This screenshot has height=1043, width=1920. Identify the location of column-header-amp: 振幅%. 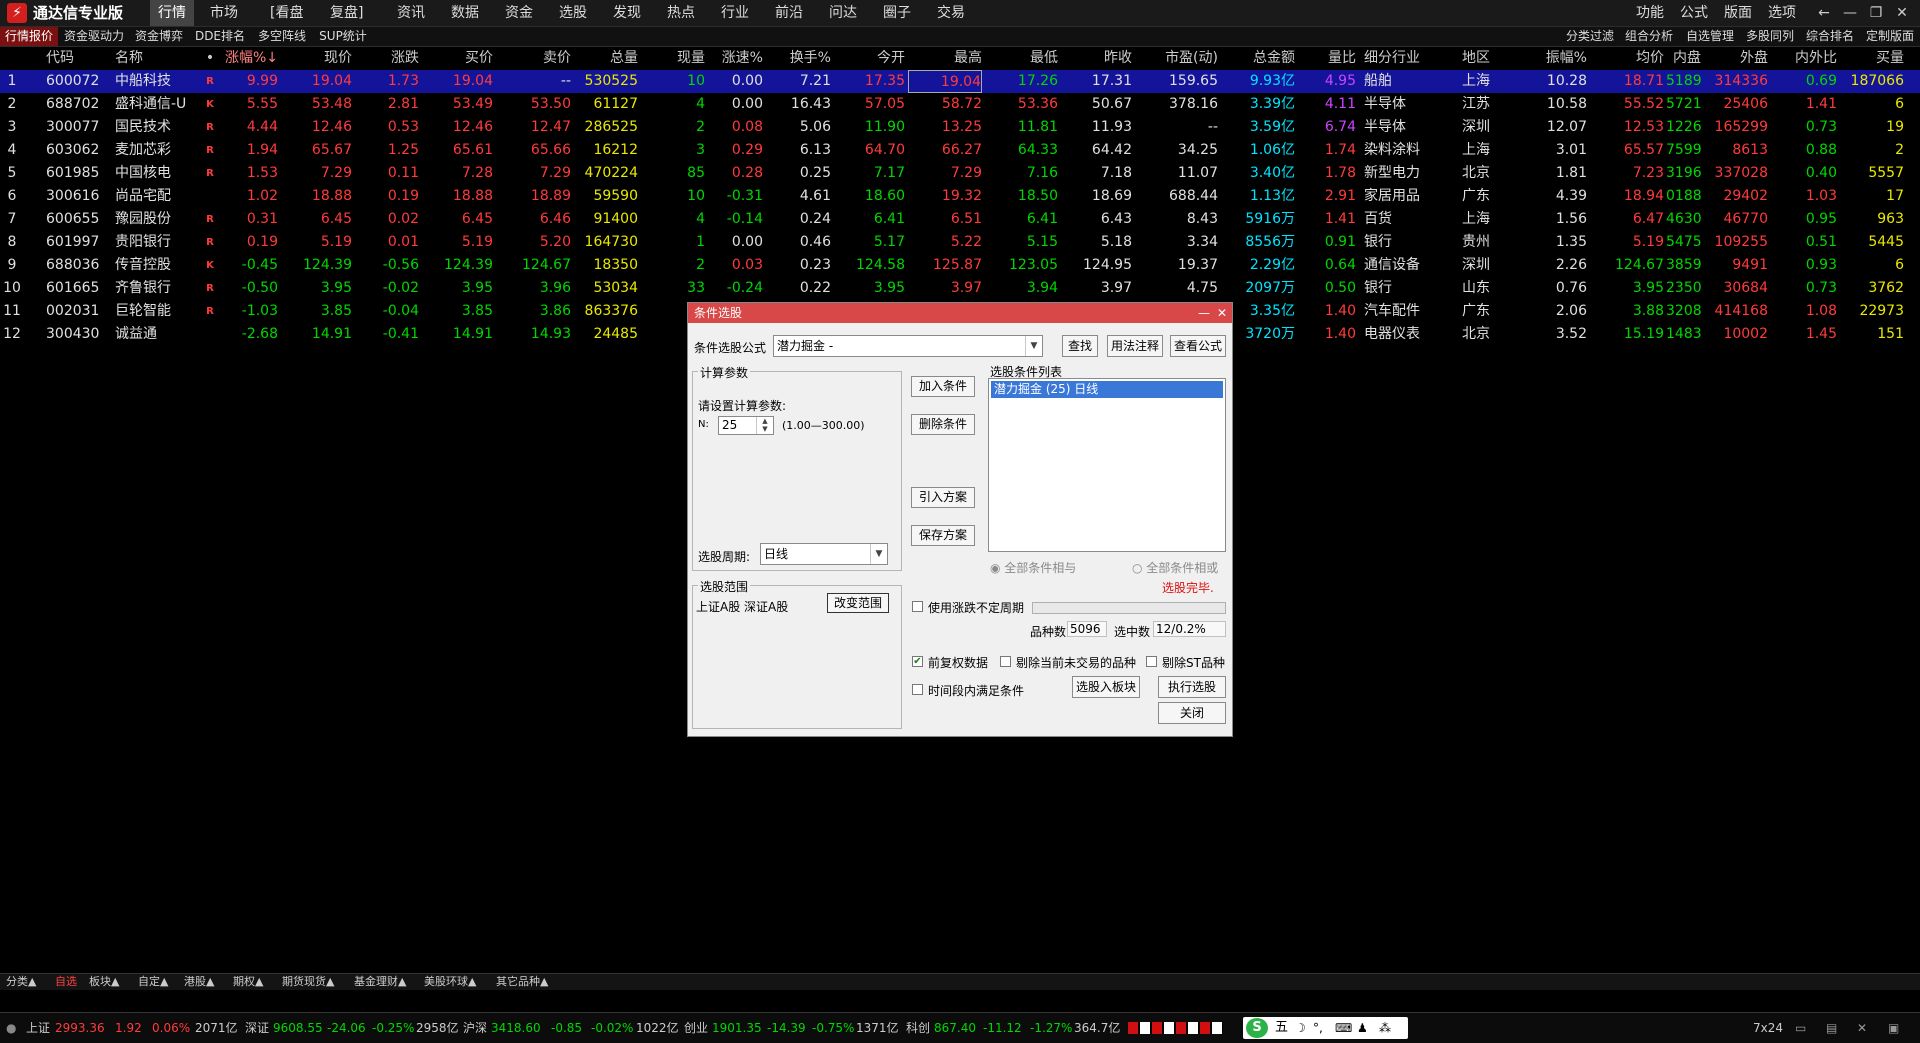
(1557, 58).